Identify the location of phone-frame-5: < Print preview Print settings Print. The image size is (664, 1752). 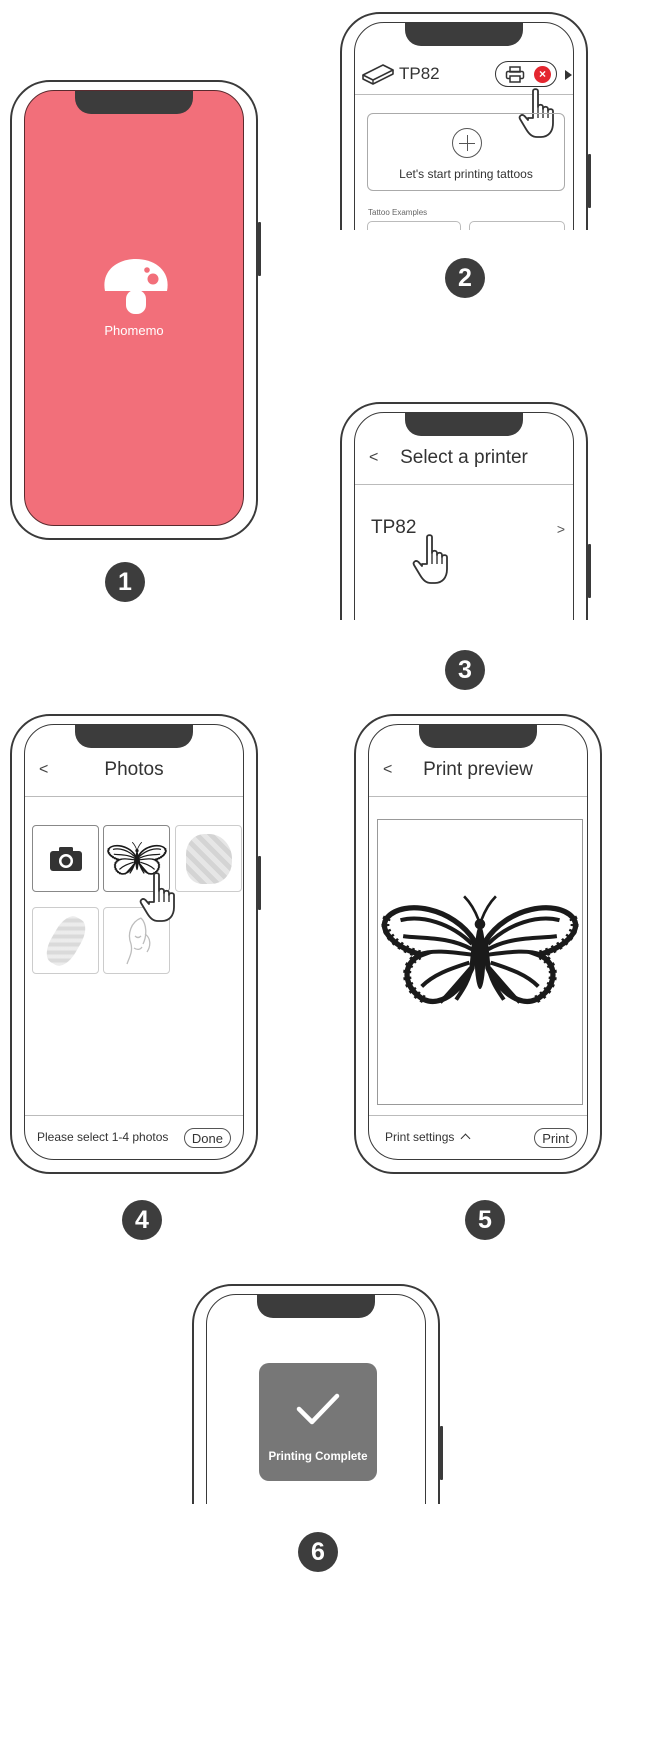
(478, 944).